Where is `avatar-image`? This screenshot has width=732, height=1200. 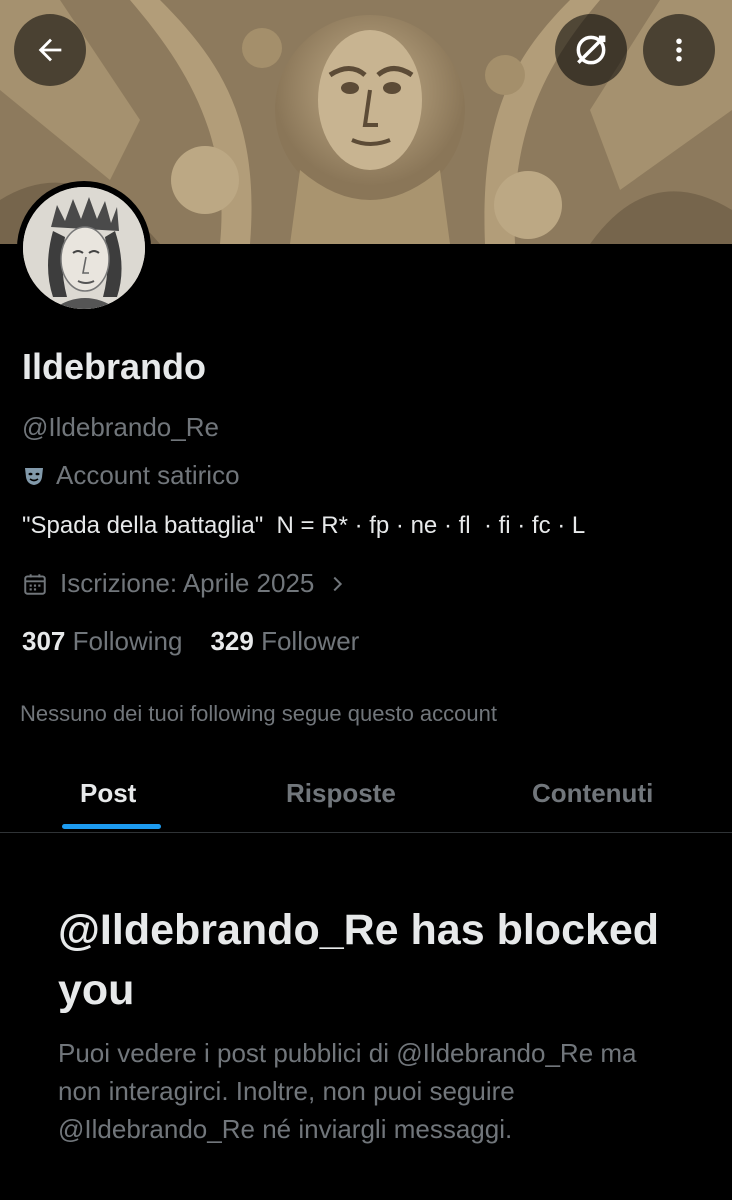 avatar-image is located at coordinates (84, 248).